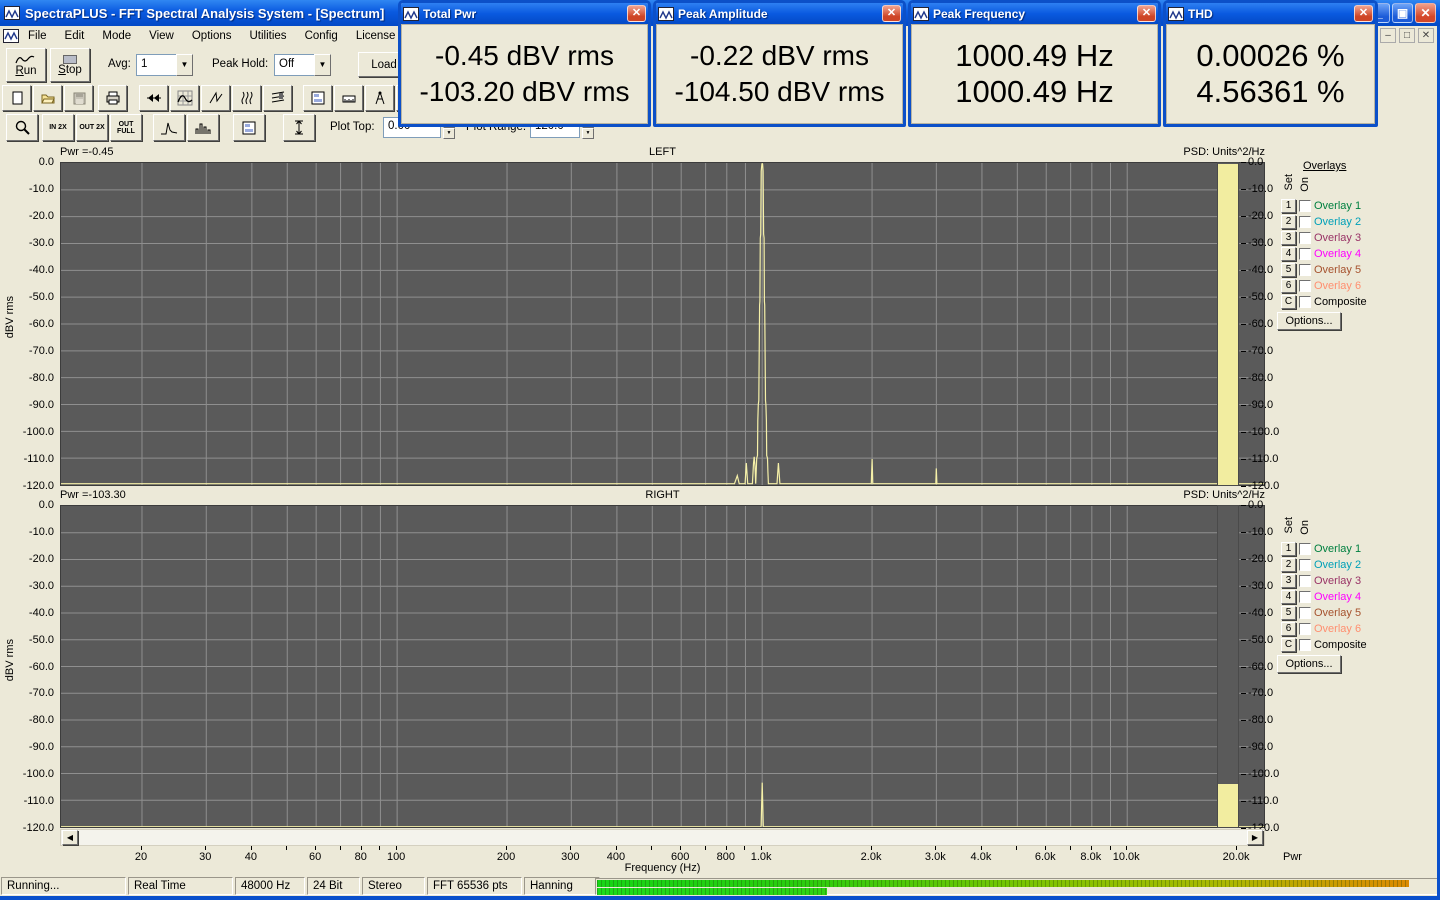 The image size is (1440, 900). I want to click on vertical-range-button, so click(299, 127).